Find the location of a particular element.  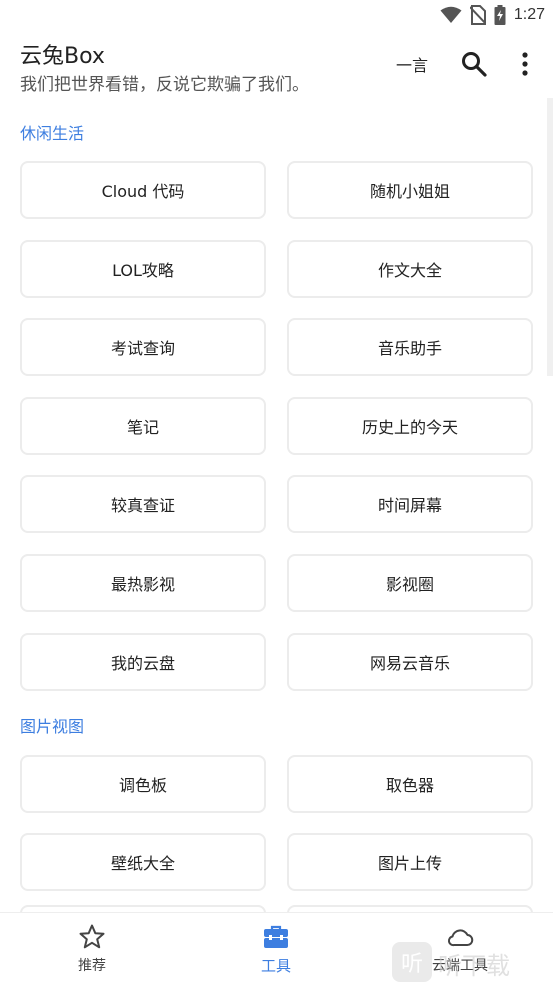

more-vert-icon is located at coordinates (525, 64).